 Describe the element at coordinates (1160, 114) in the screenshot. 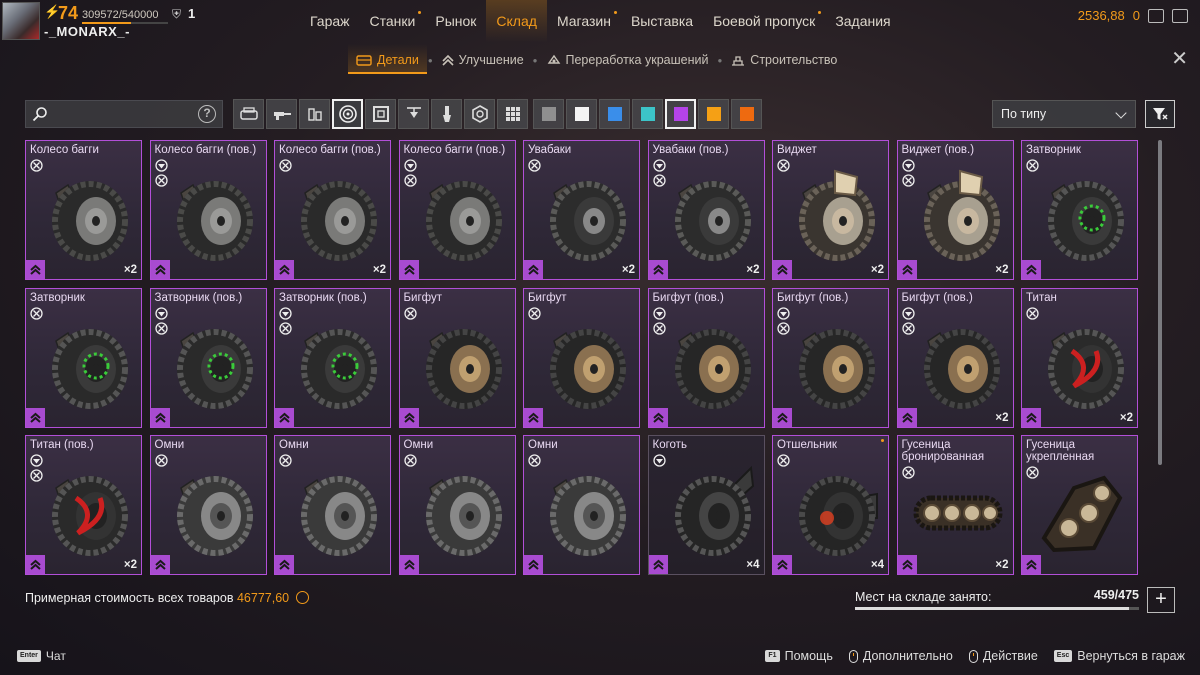

I see `filter-button` at that location.